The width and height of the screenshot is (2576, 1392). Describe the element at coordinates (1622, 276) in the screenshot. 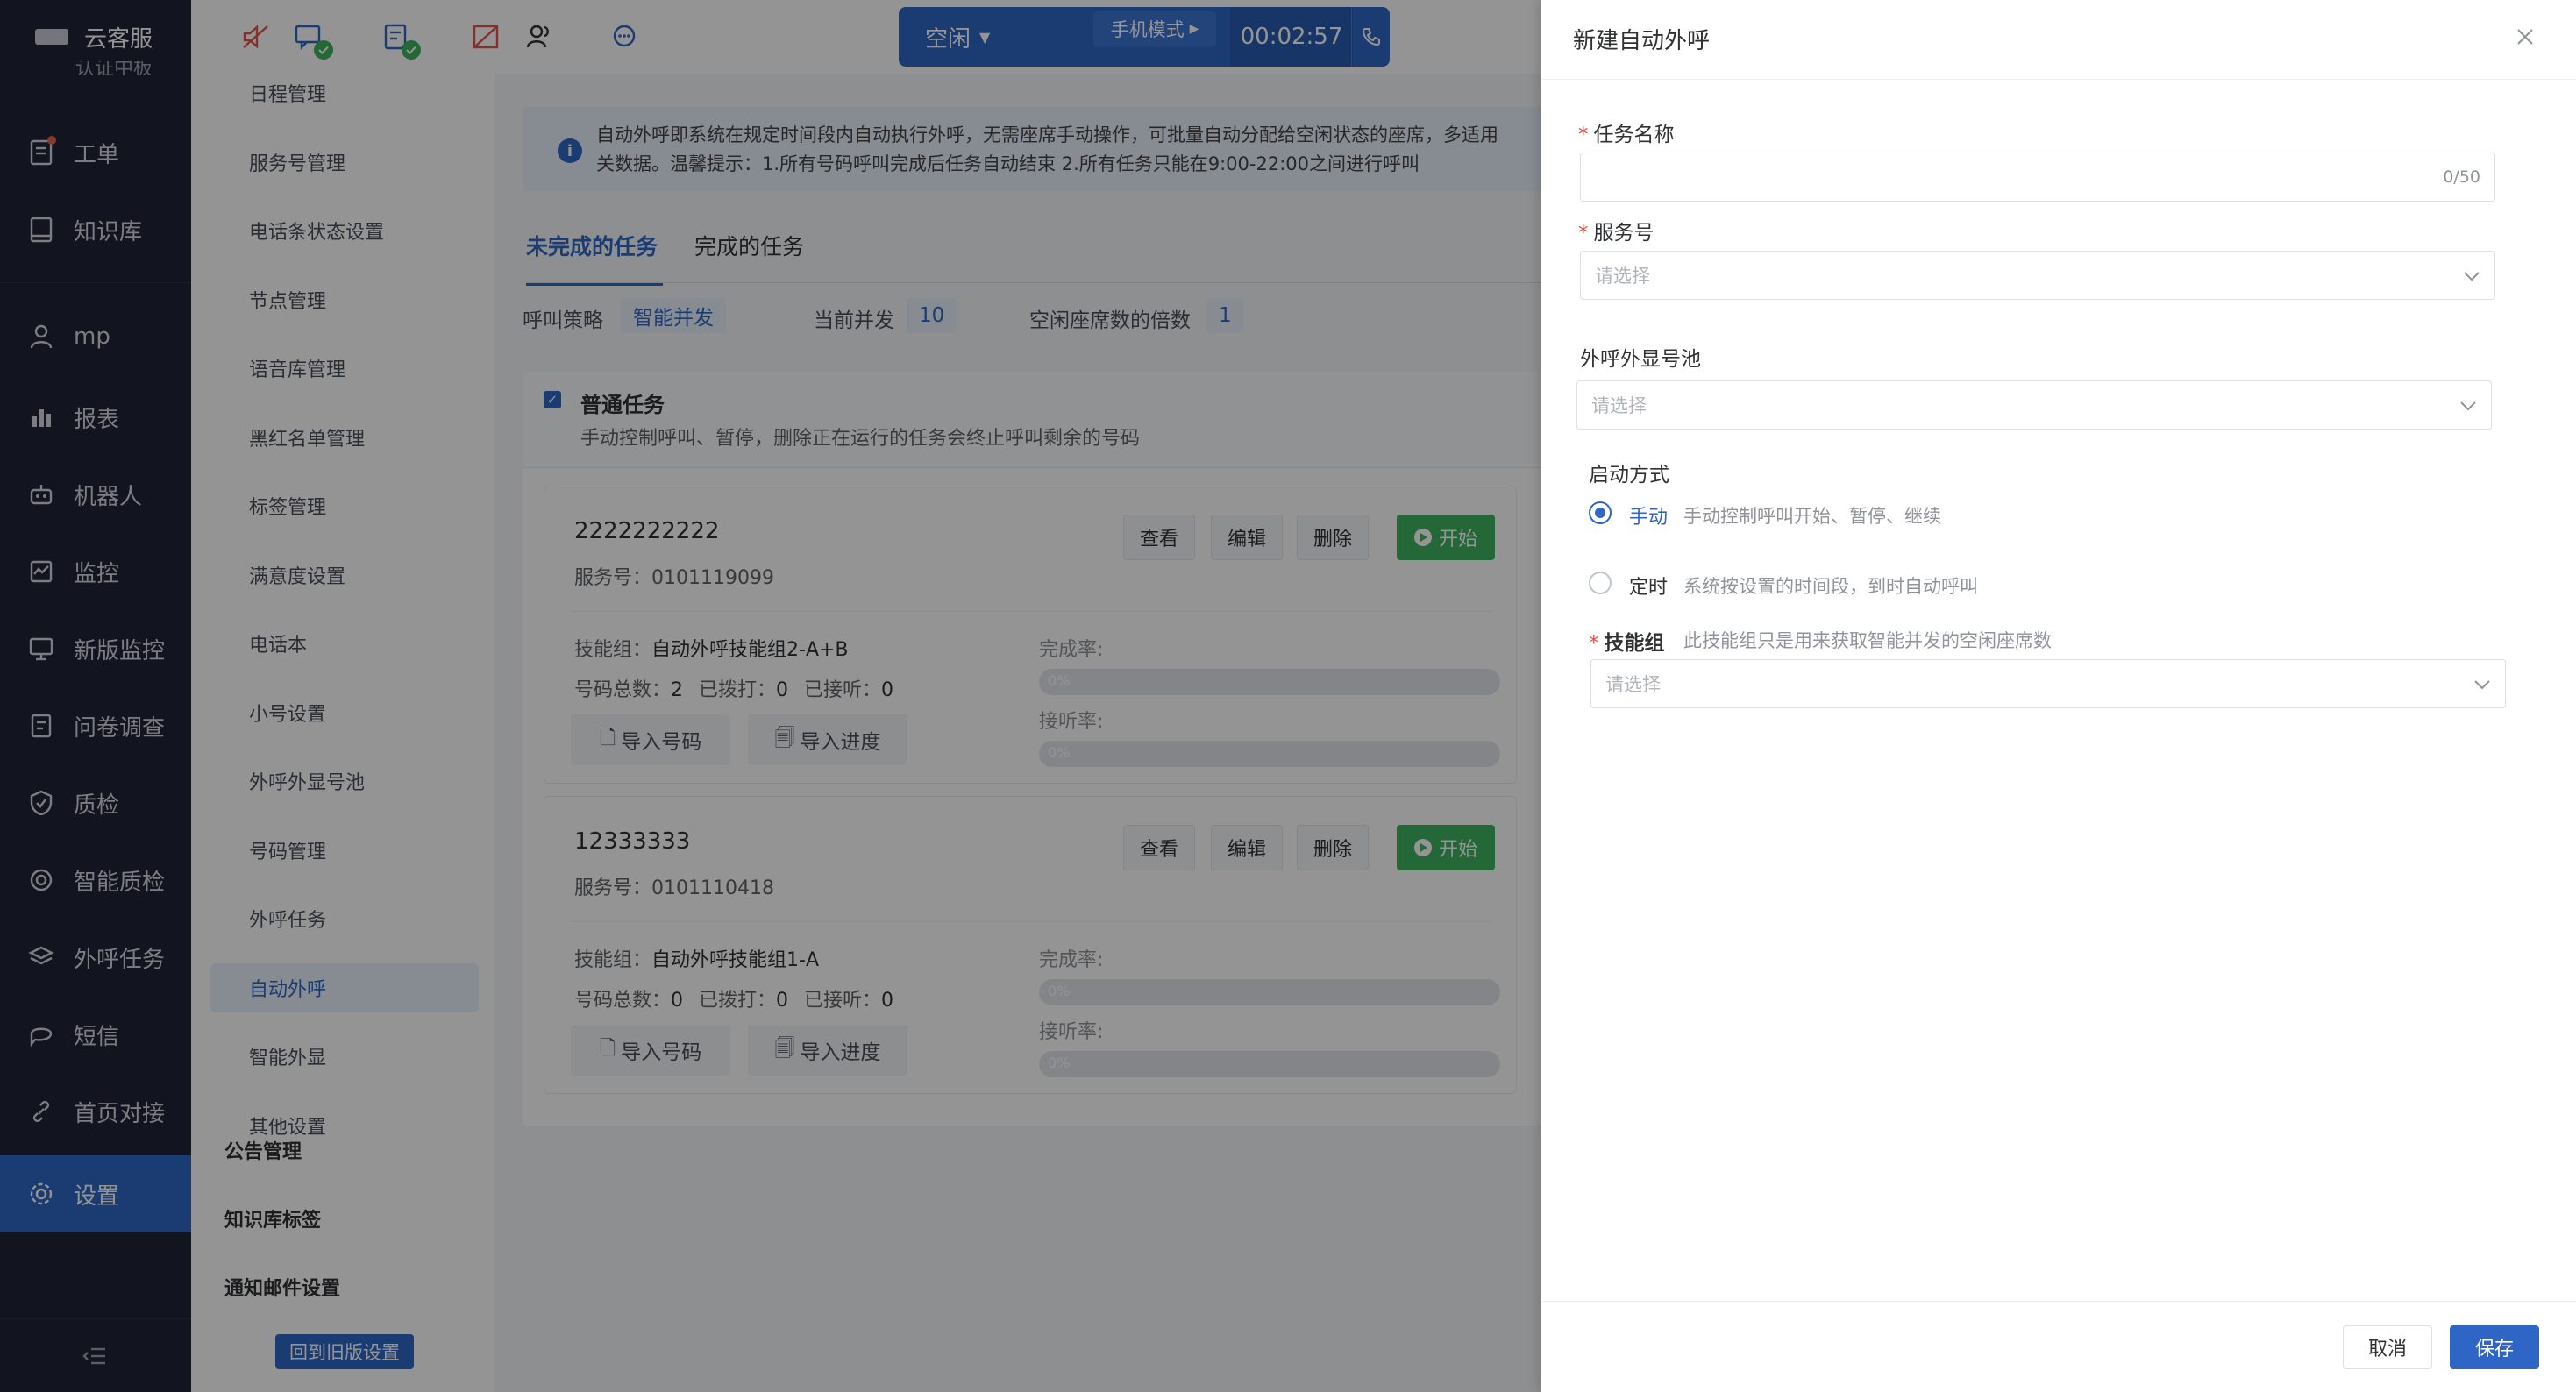

I see `service-placeholder: 请选择` at that location.